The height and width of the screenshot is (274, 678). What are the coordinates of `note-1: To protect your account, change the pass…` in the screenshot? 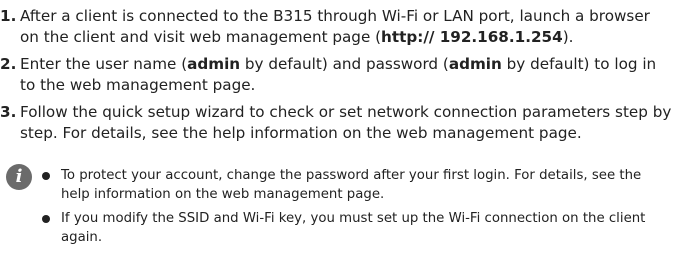 It's located at (357, 185).